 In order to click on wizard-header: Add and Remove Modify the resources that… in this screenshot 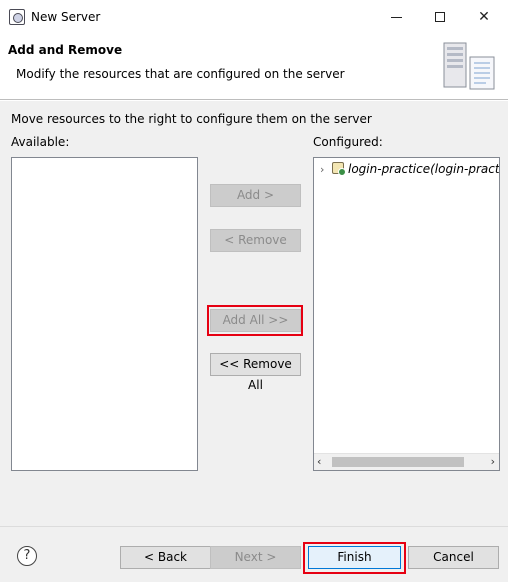, I will do `click(254, 67)`.